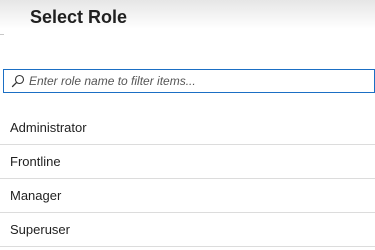 This screenshot has height=250, width=375. I want to click on search-box, so click(189, 81).